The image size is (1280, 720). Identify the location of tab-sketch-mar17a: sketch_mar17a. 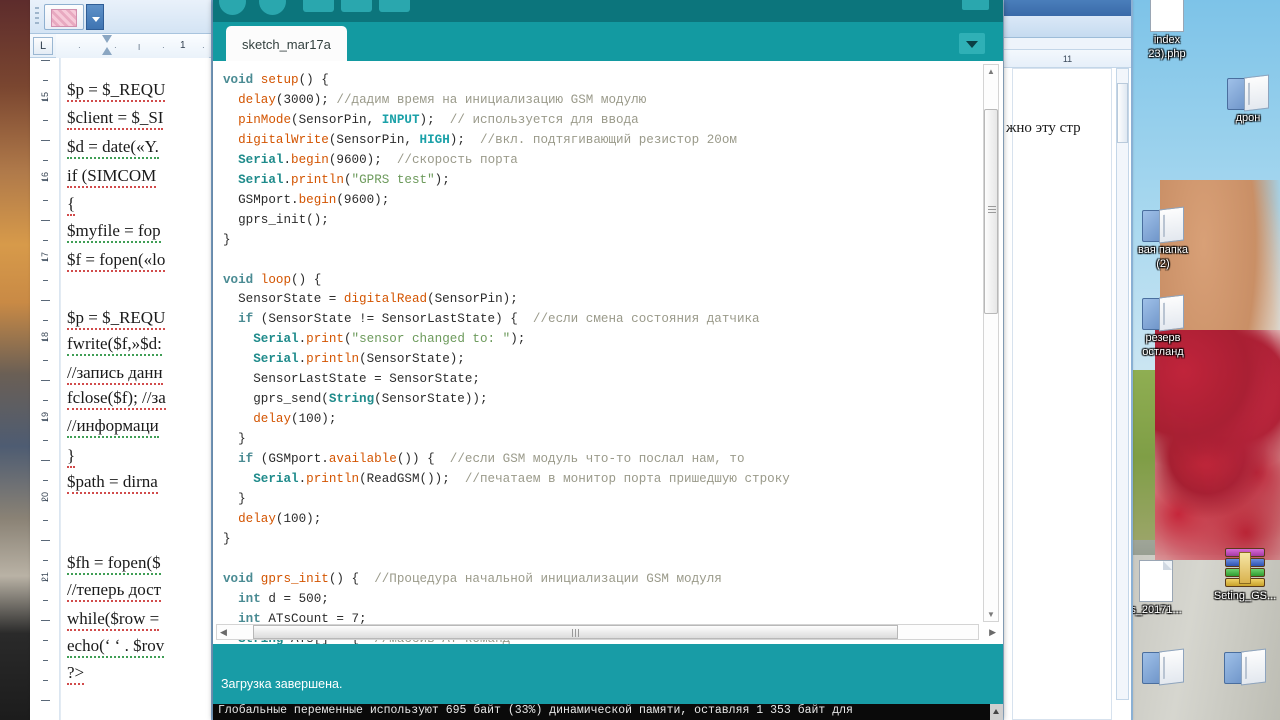
(286, 43).